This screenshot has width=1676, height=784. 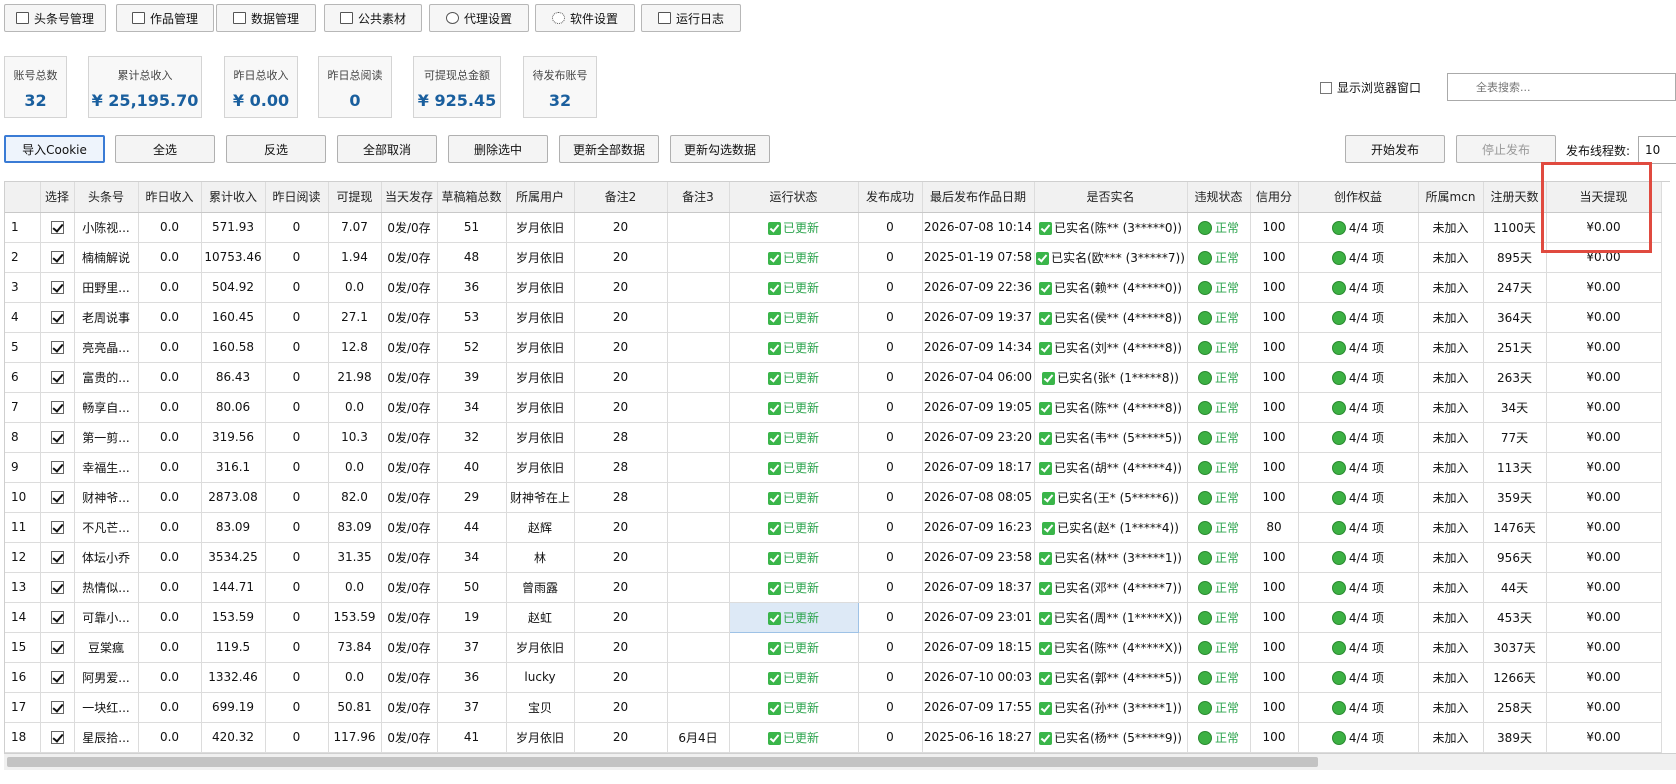 What do you see at coordinates (54, 149) in the screenshot?
I see `import-cookie-button: 导入Cookie` at bounding box center [54, 149].